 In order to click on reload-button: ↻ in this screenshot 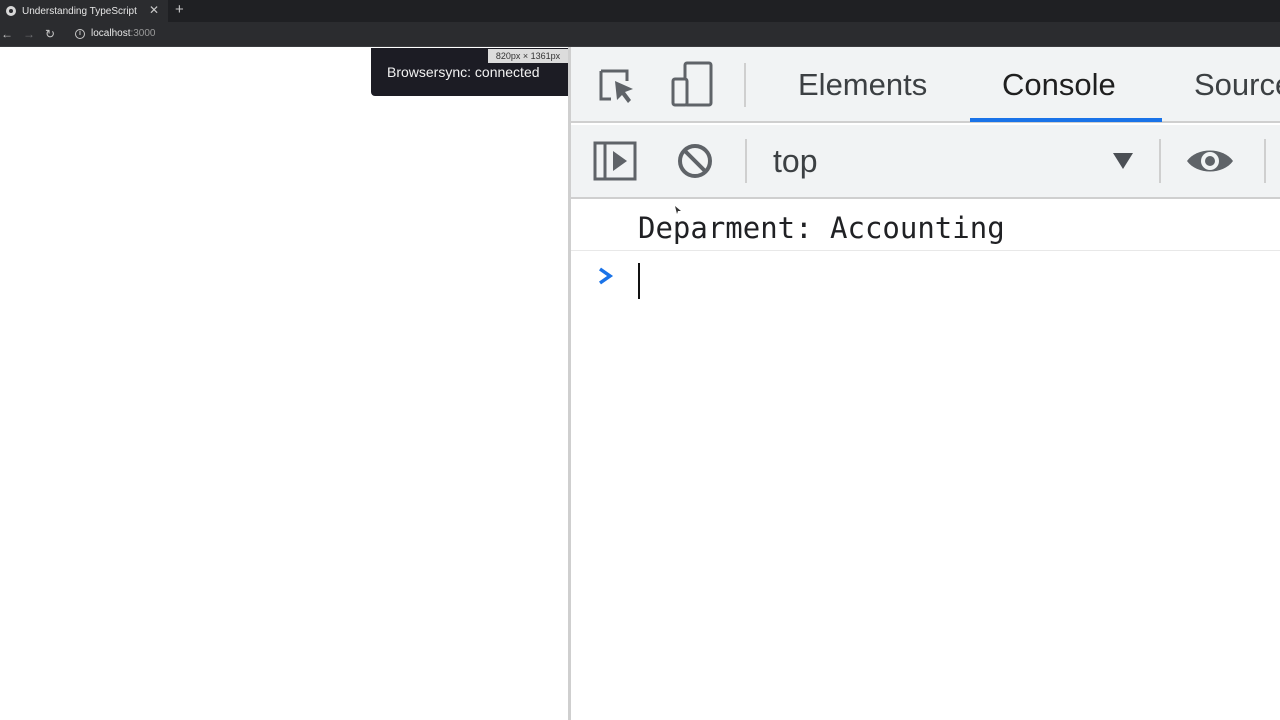, I will do `click(50, 34)`.